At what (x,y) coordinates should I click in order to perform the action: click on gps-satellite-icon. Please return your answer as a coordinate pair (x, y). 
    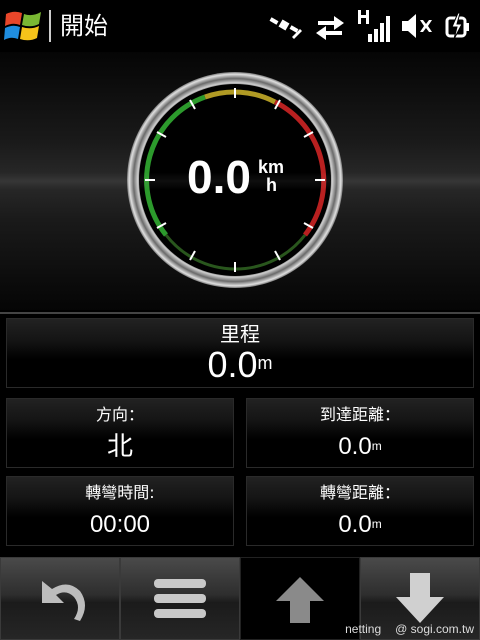
    Looking at the image, I should click on (286, 26).